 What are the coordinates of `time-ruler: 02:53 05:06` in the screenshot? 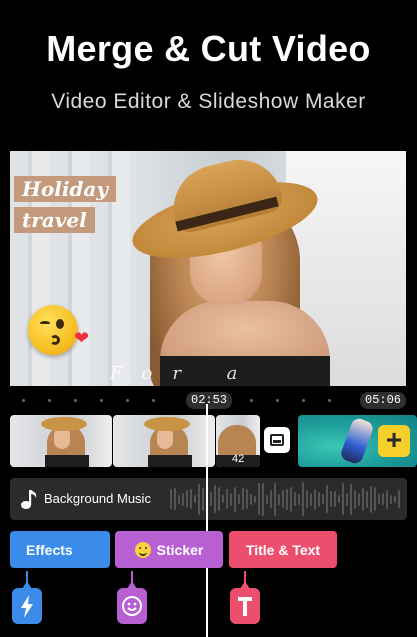 It's located at (208, 402).